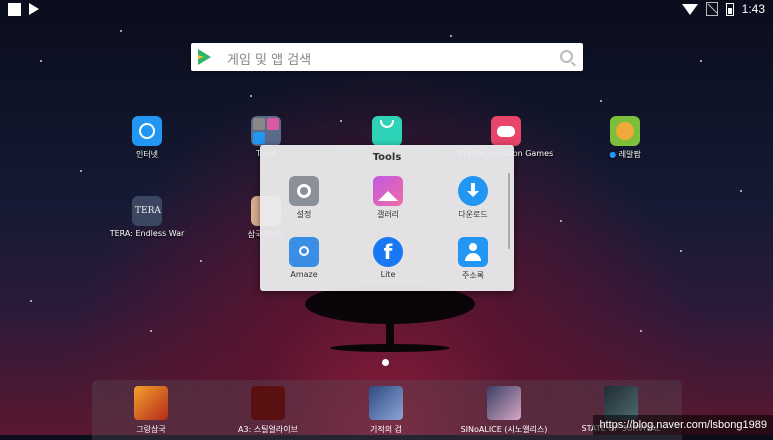 This screenshot has width=773, height=440. What do you see at coordinates (385, 362) in the screenshot?
I see `page-indicator` at bounding box center [385, 362].